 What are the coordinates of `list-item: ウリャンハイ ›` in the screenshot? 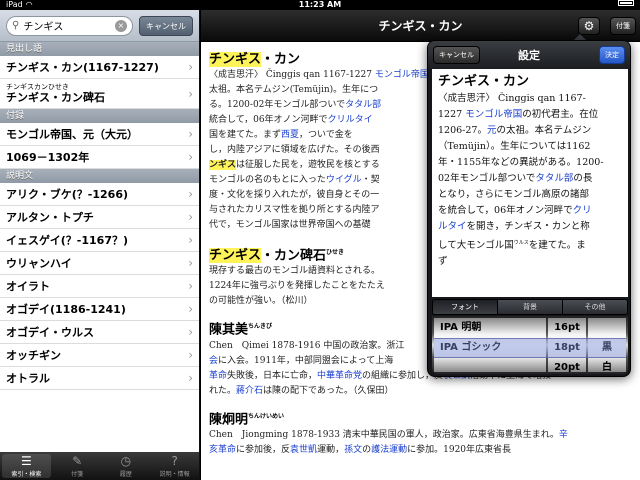 It's located at (99, 263).